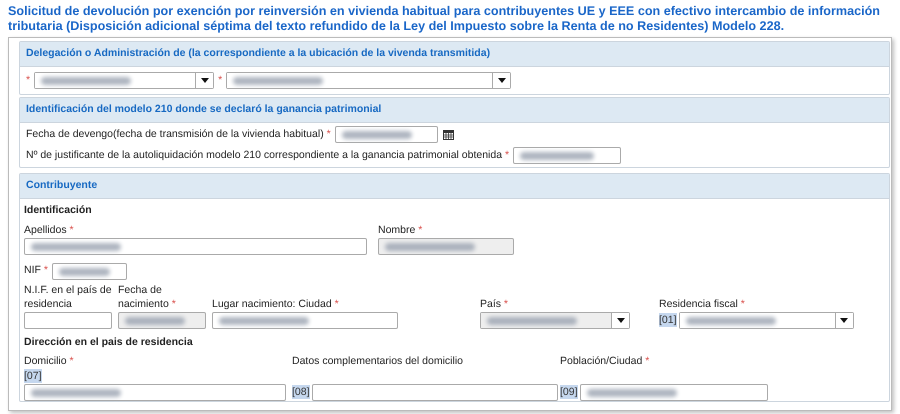 Image resolution: width=900 pixels, height=414 pixels. Describe the element at coordinates (147, 296) in the screenshot. I see `field-label: Fecha de nacimiento *` at that location.